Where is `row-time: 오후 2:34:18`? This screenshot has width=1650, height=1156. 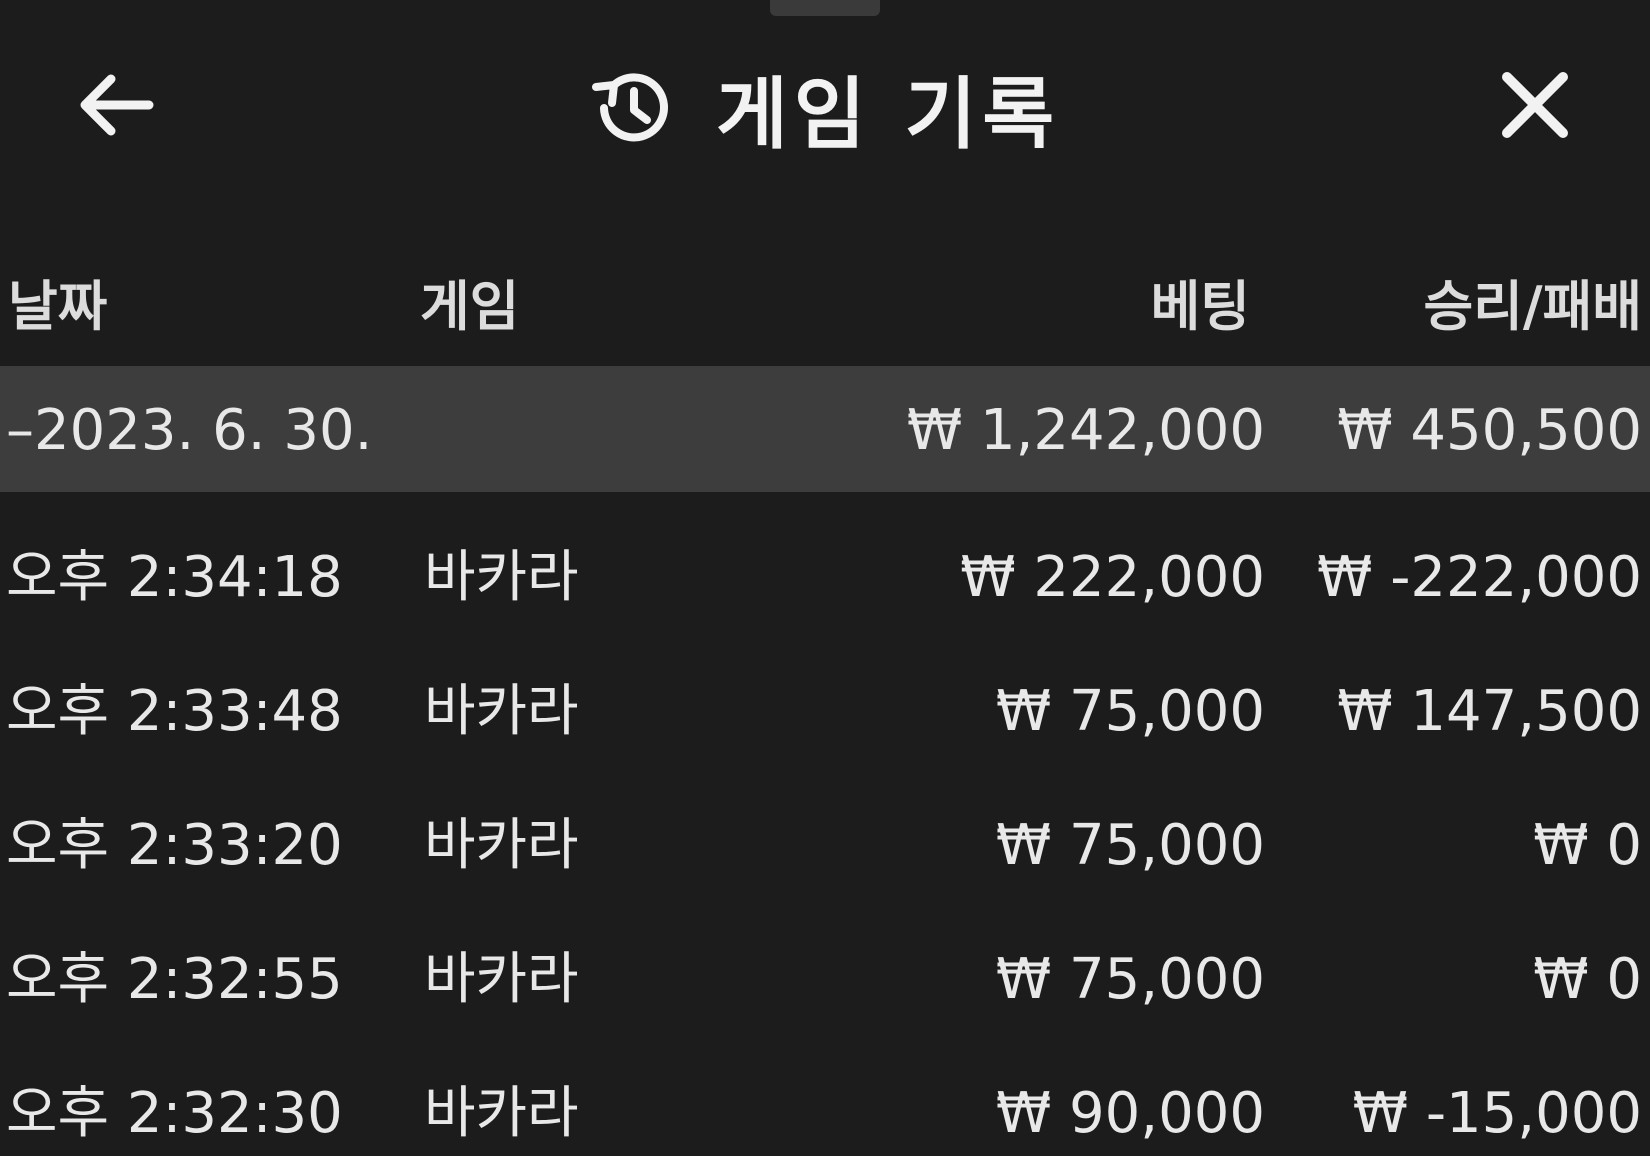
row-time: 오후 2:34:18 is located at coordinates (174, 577).